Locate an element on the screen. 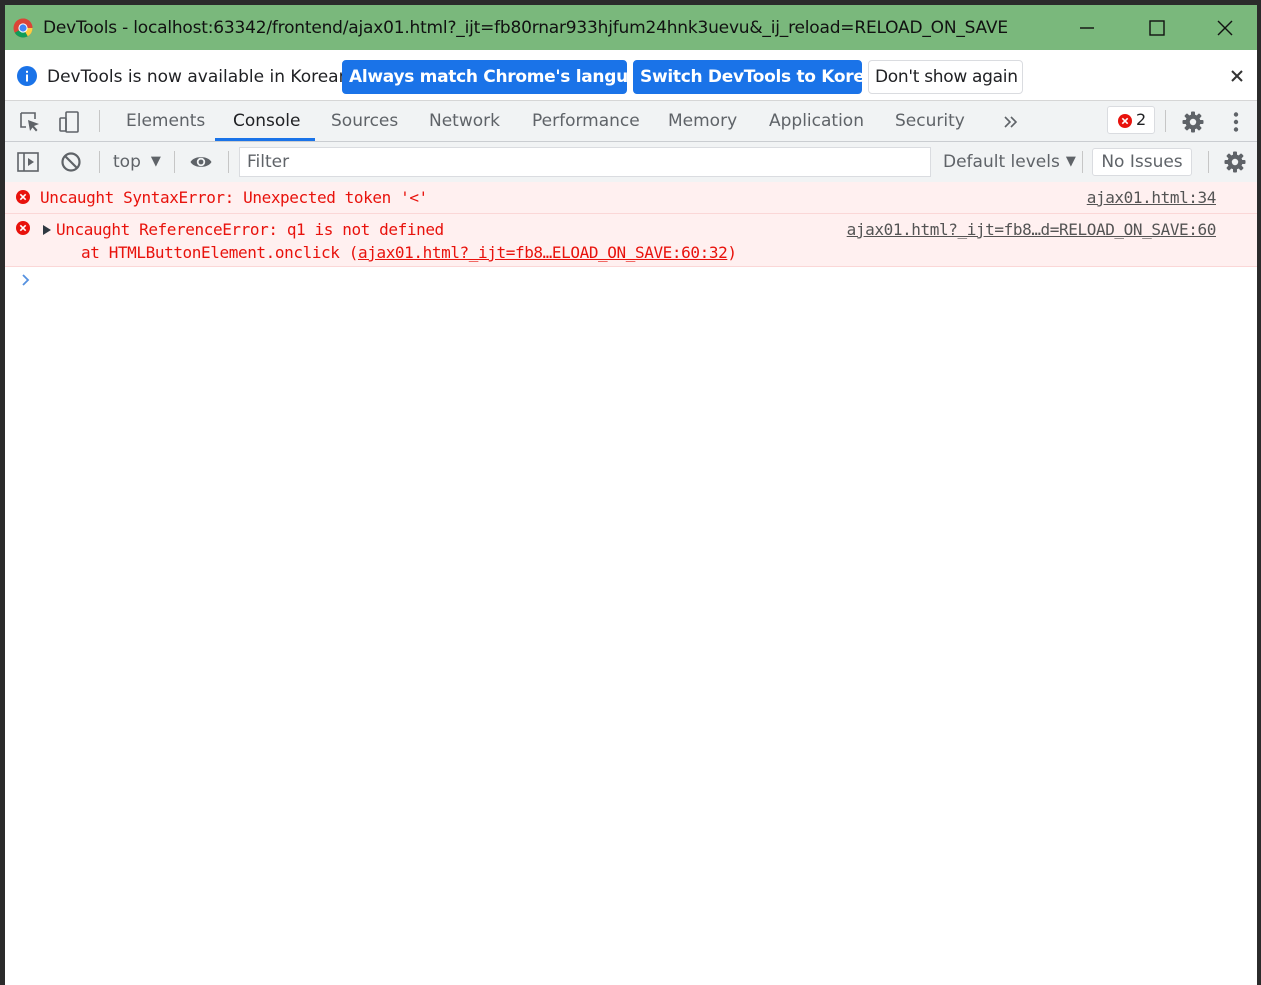  error-count: 2 is located at coordinates (1141, 119).